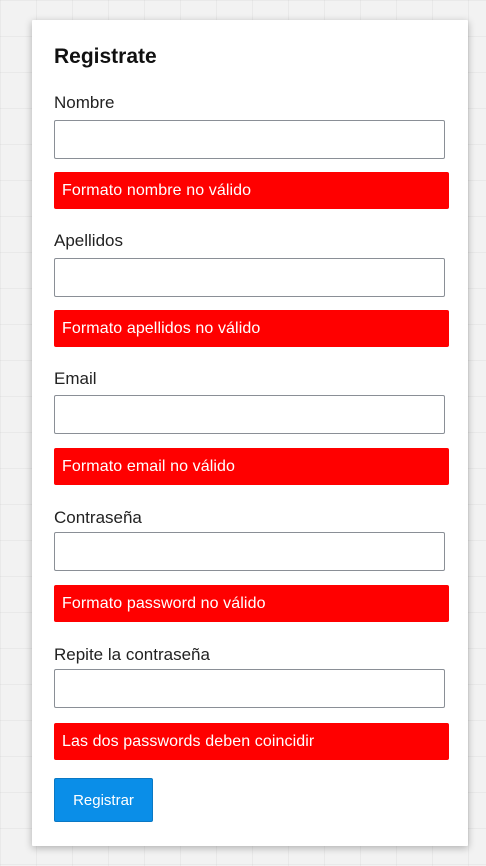 The width and height of the screenshot is (486, 866). What do you see at coordinates (251, 603) in the screenshot?
I see `password-error-message: Formato password no válido` at bounding box center [251, 603].